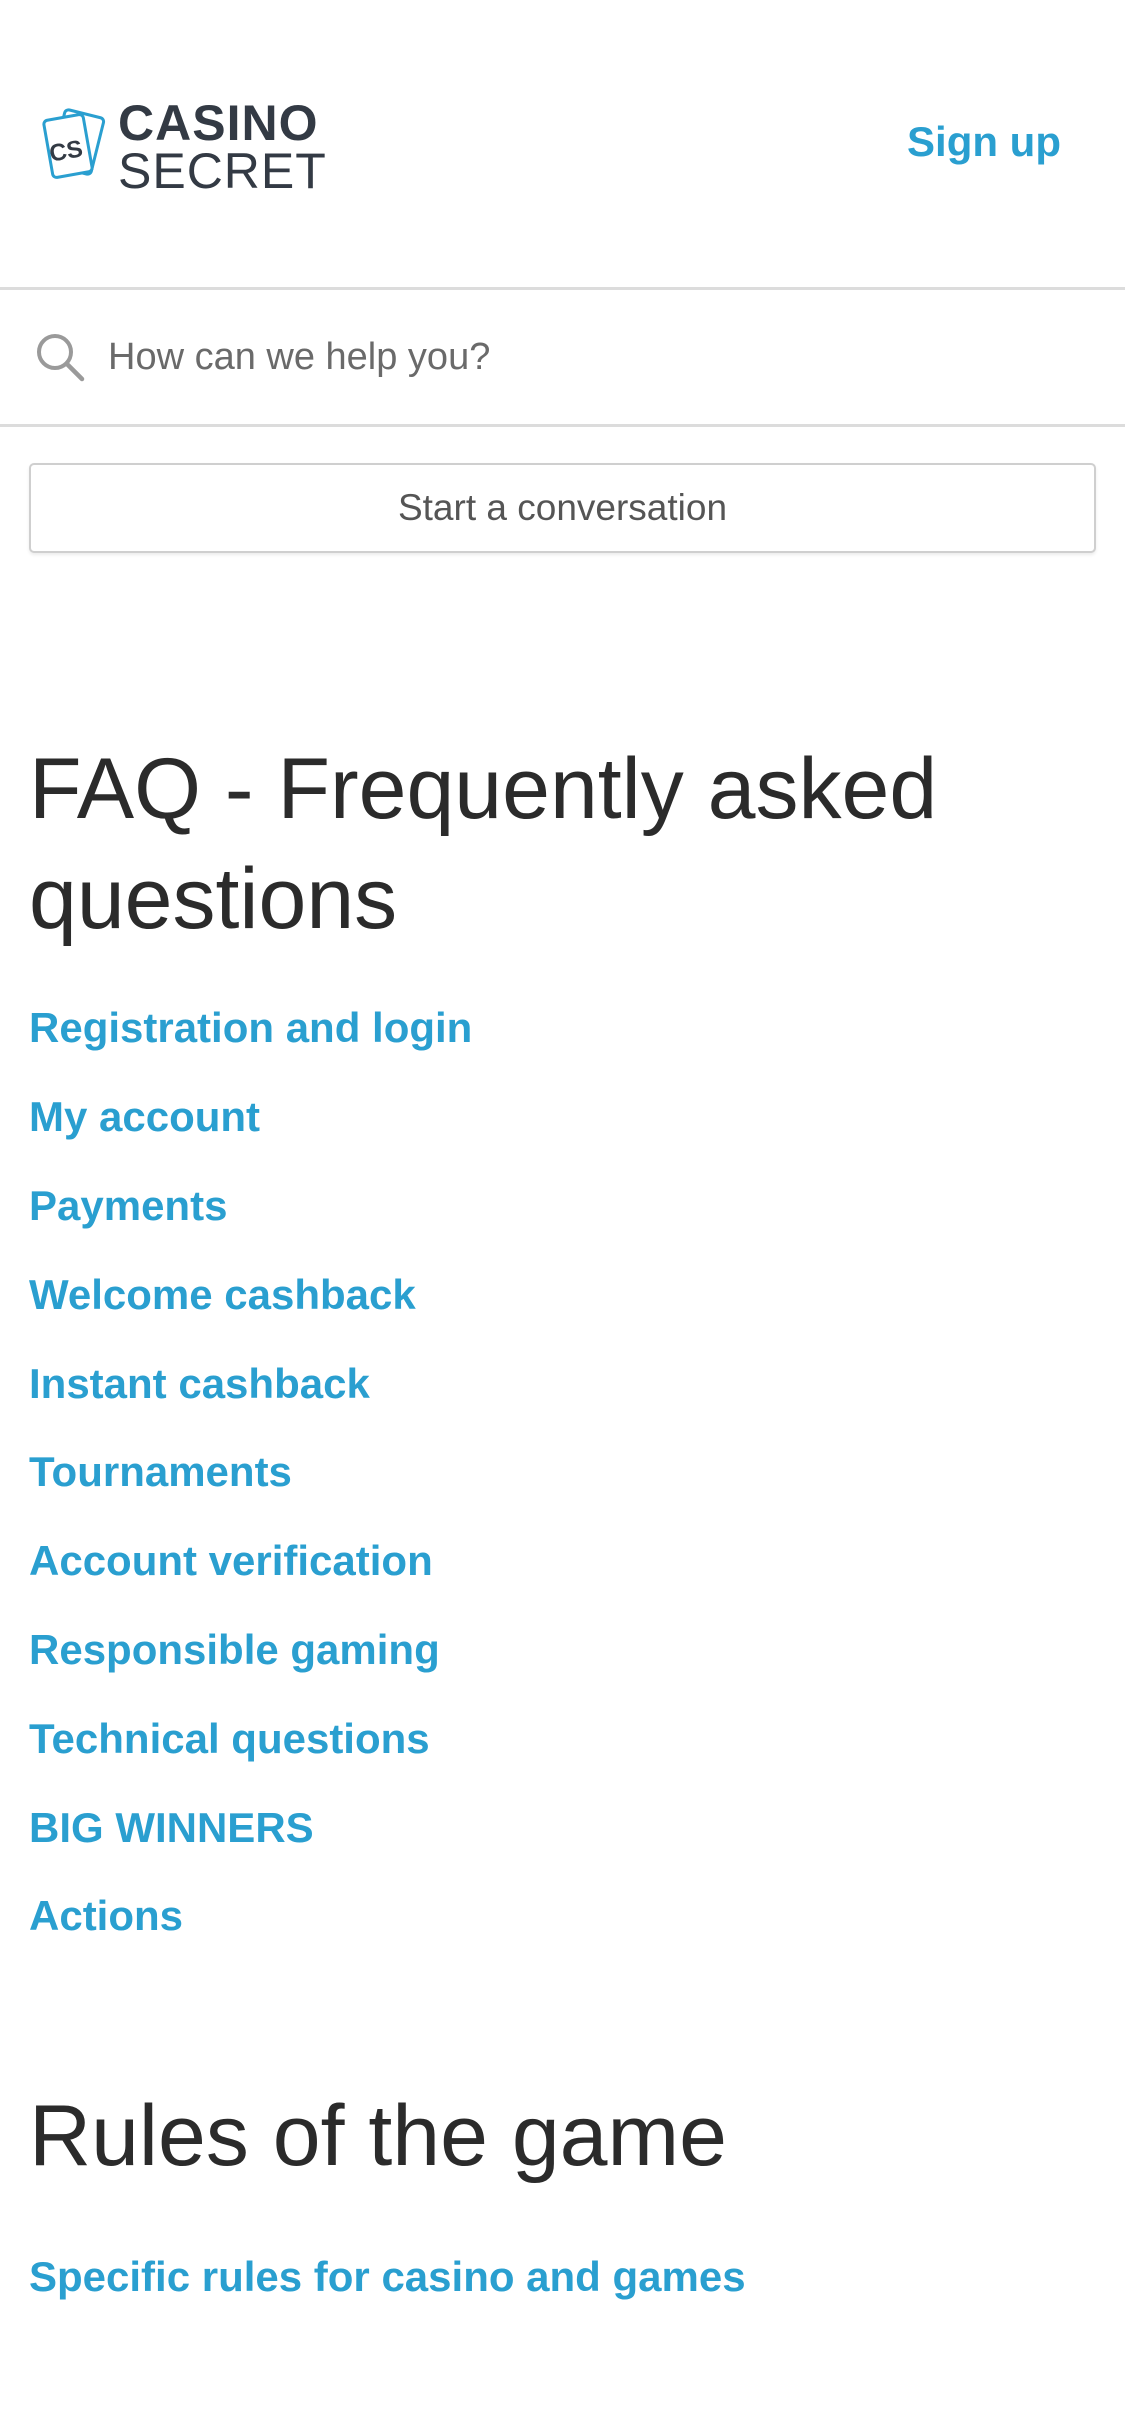  I want to click on logo-text-casino: CASINO, so click(218, 123).